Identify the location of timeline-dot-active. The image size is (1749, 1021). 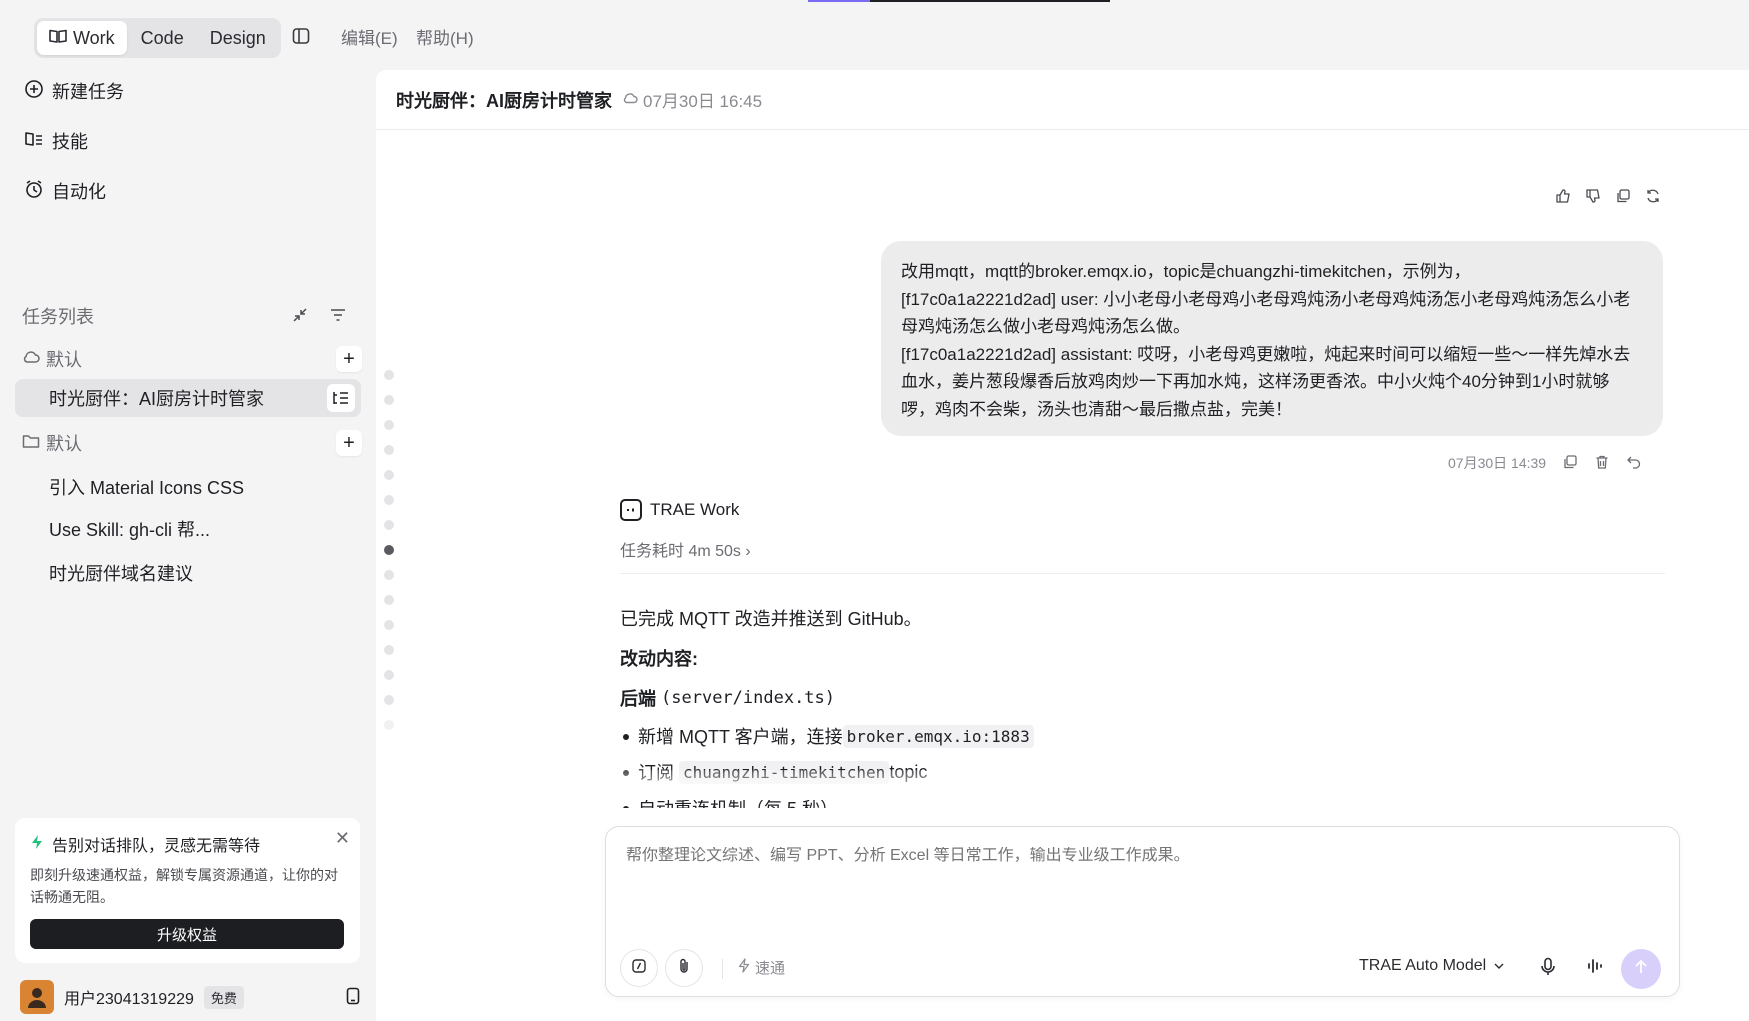
(389, 550).